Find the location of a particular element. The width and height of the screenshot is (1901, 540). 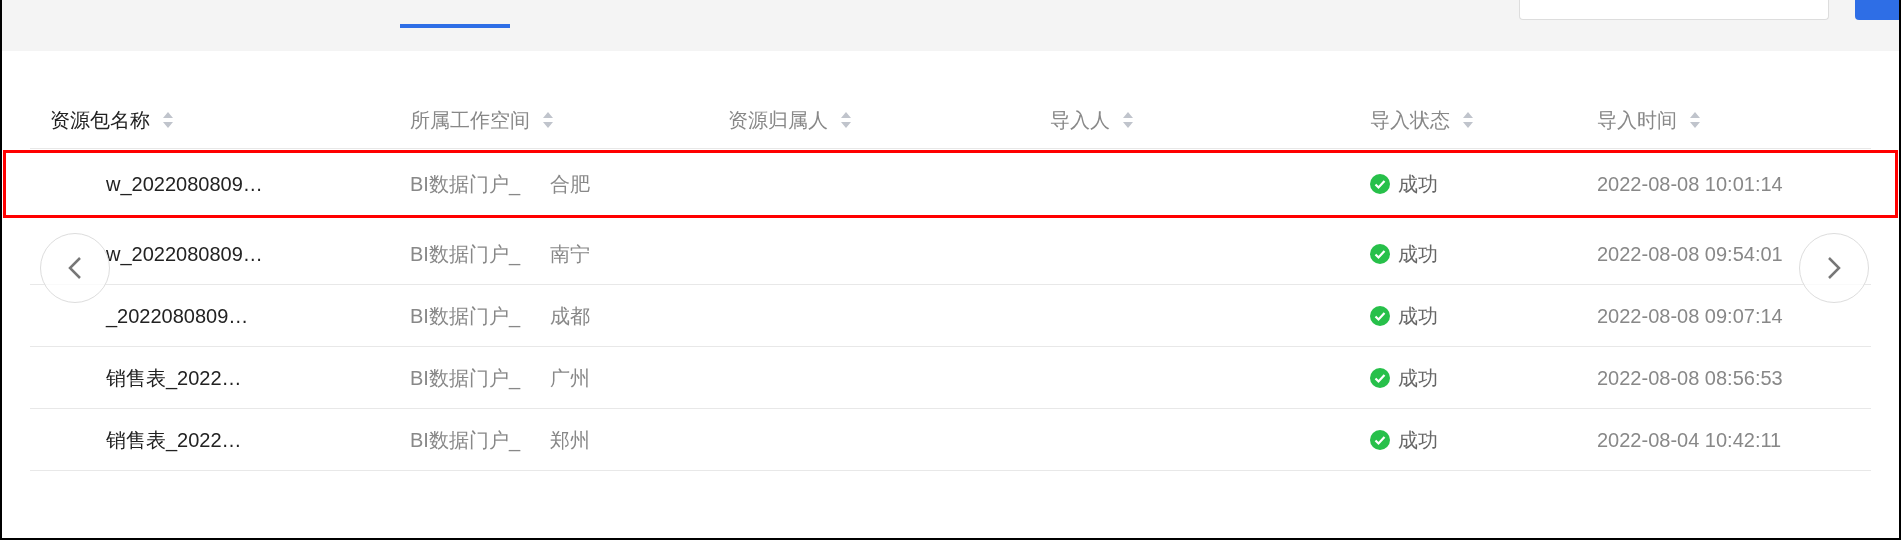

table-row: 销售表_2022… BI数据门户_ 郑州 成功 2022-08-04 10:42:11 is located at coordinates (950, 440).